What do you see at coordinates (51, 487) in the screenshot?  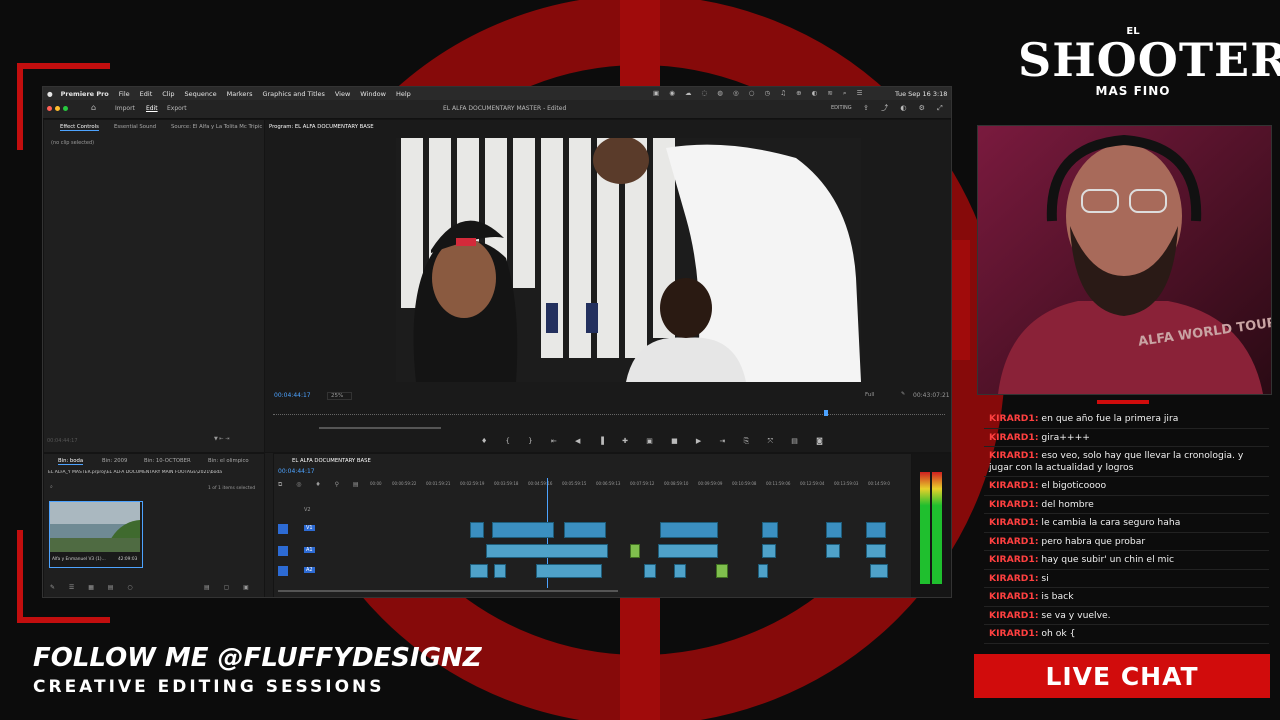 I see `search-icon: ⌕` at bounding box center [51, 487].